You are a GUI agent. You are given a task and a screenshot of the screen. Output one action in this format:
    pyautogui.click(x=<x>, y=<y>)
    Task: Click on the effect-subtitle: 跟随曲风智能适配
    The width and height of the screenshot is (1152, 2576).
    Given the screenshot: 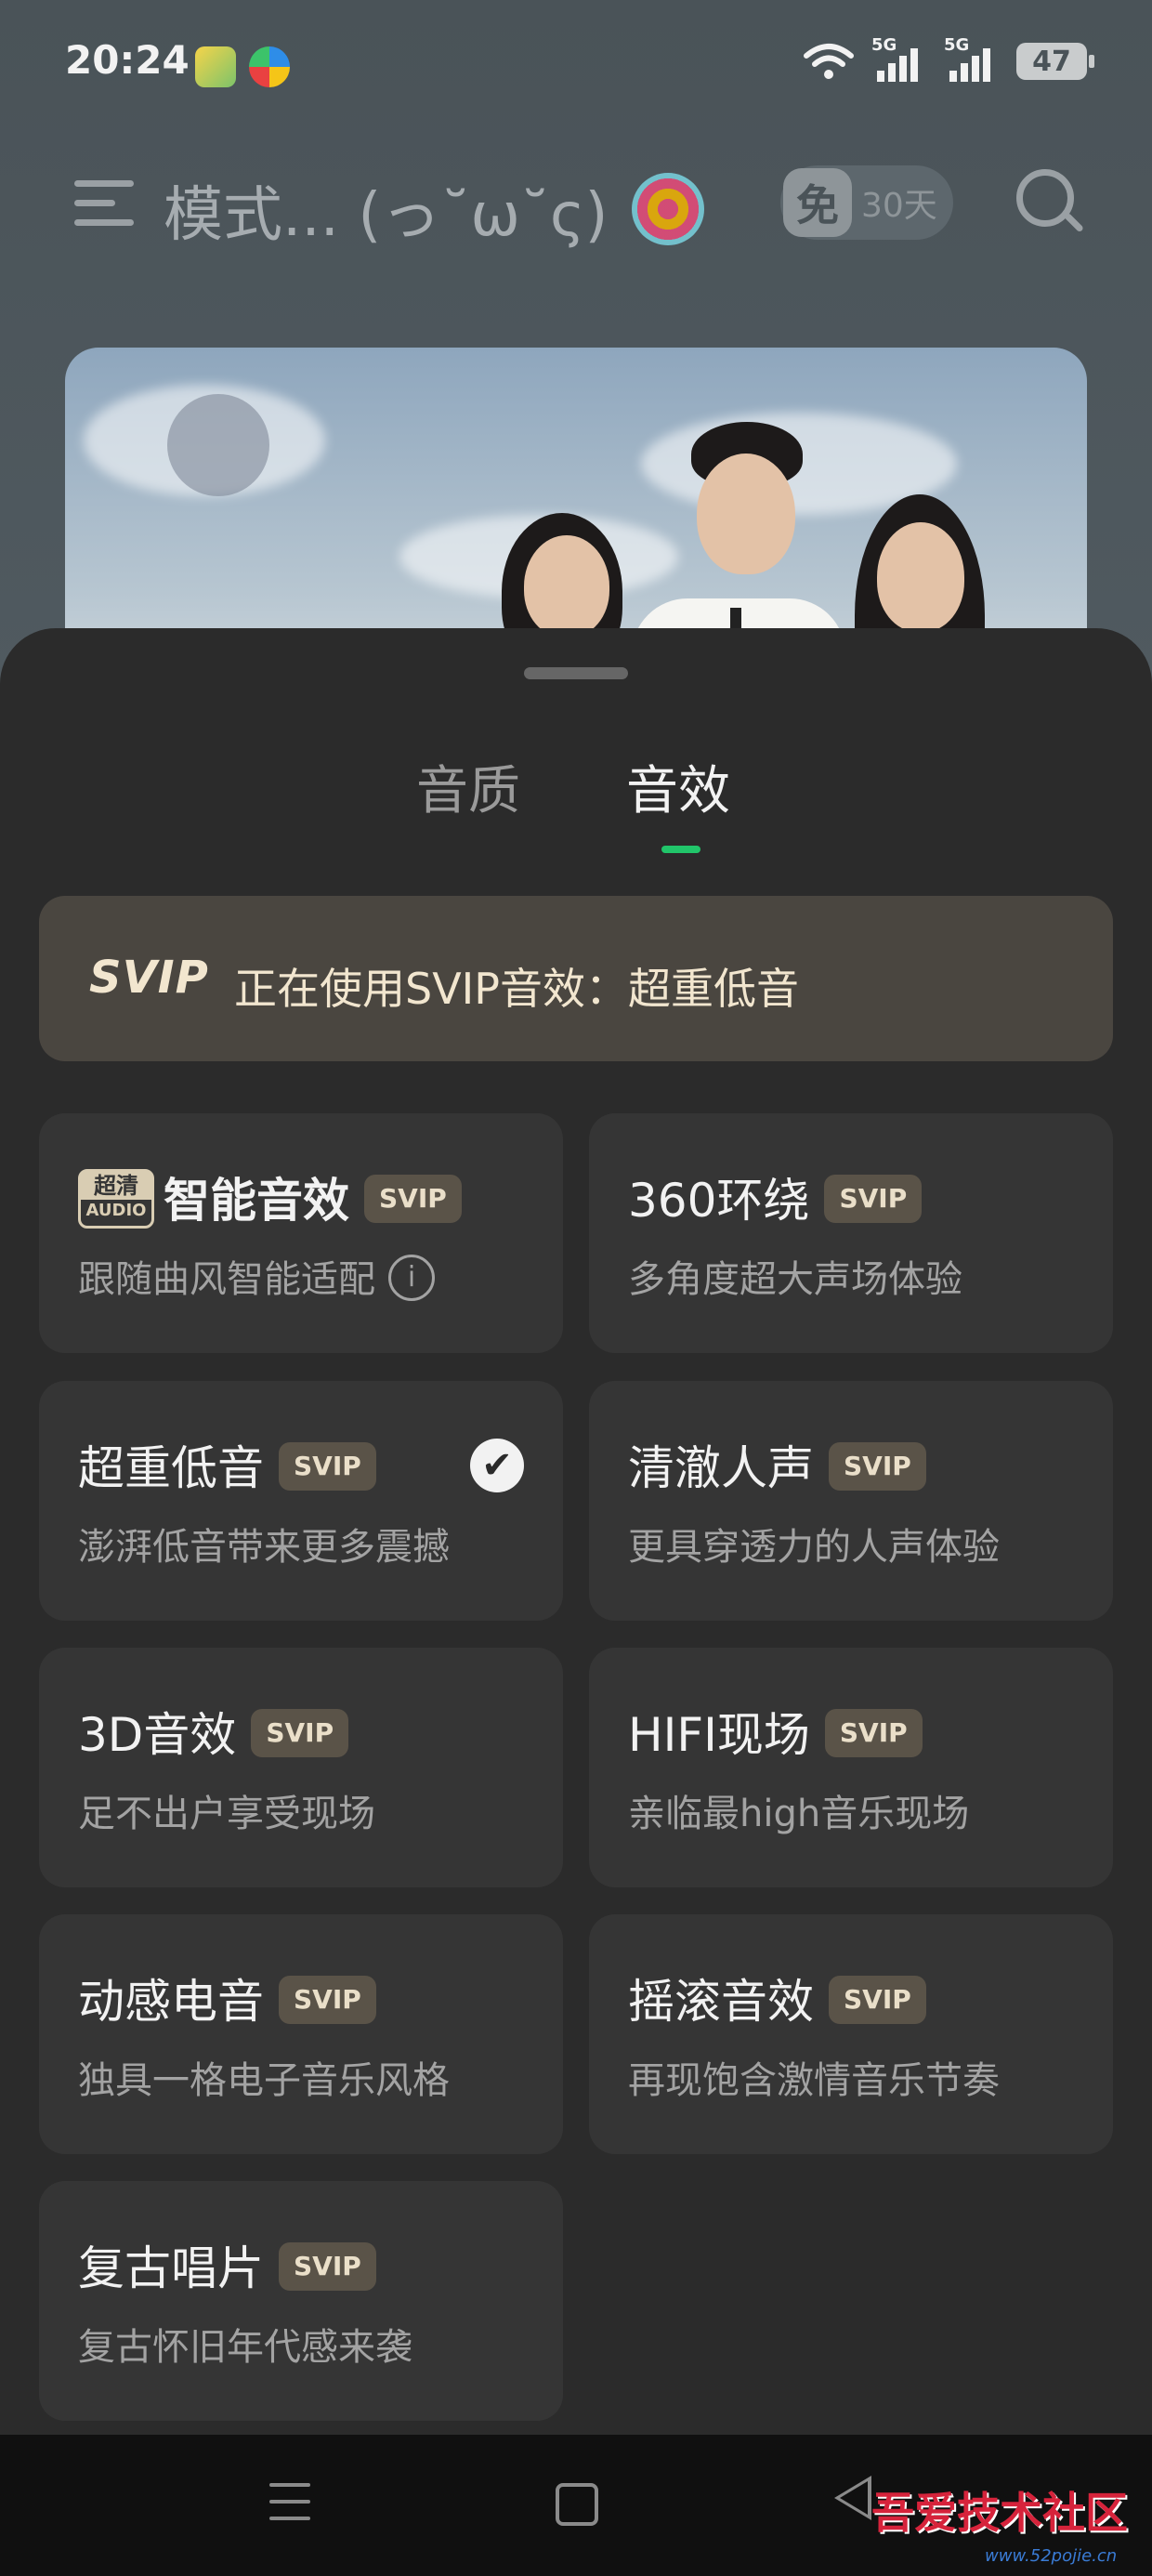 What is the action you would take?
    pyautogui.click(x=226, y=1279)
    